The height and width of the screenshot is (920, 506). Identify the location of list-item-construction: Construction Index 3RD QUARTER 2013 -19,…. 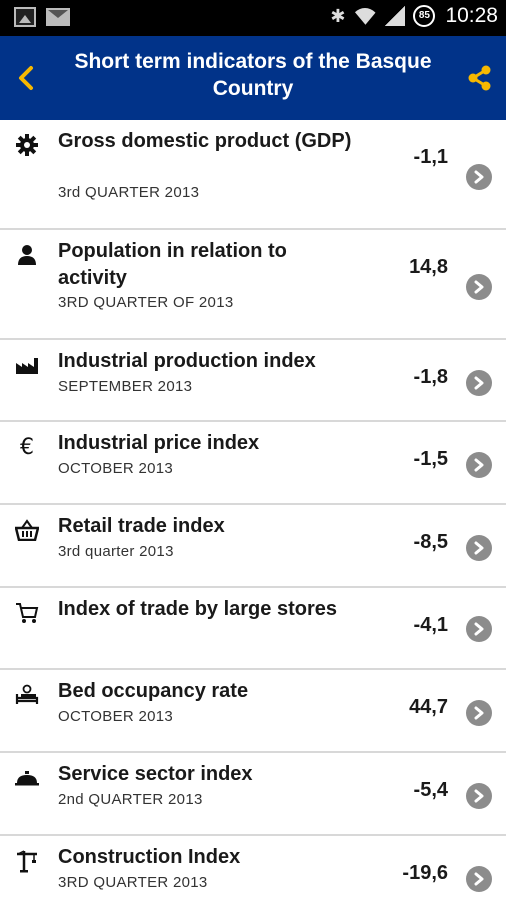
(253, 878).